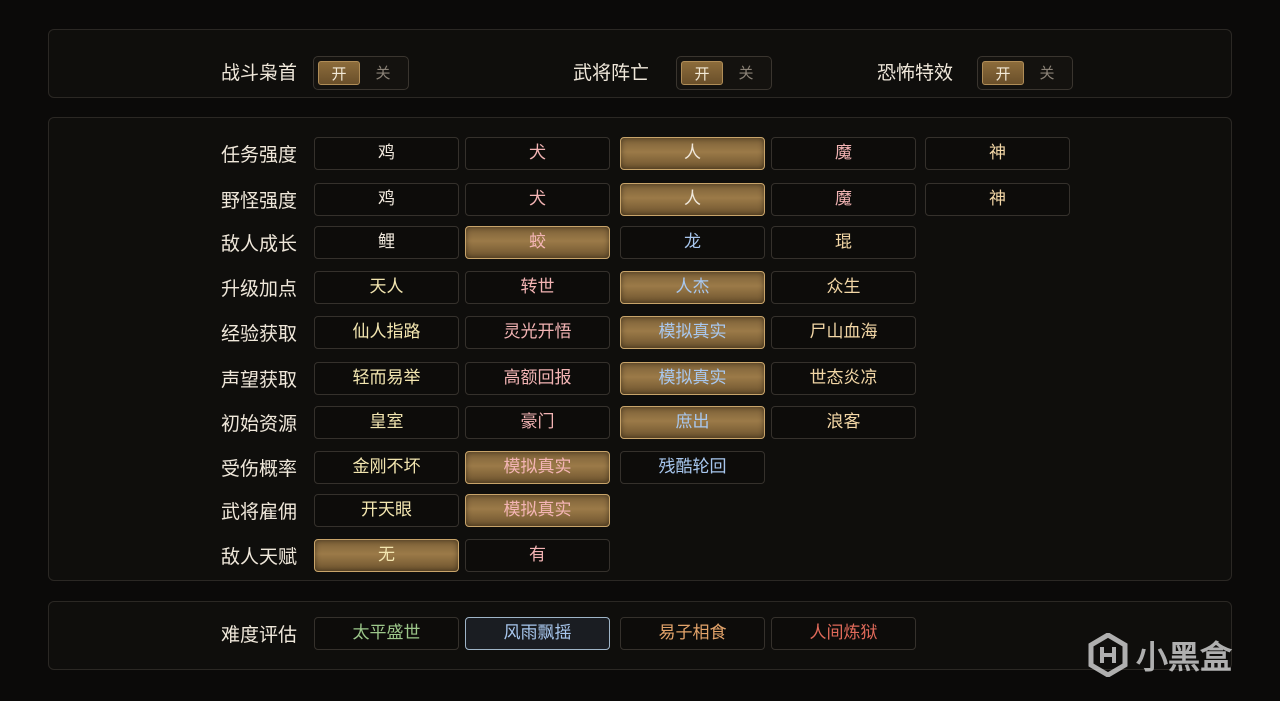 The width and height of the screenshot is (1280, 701). I want to click on setting-option-button: 灵光开悟, so click(537, 332).